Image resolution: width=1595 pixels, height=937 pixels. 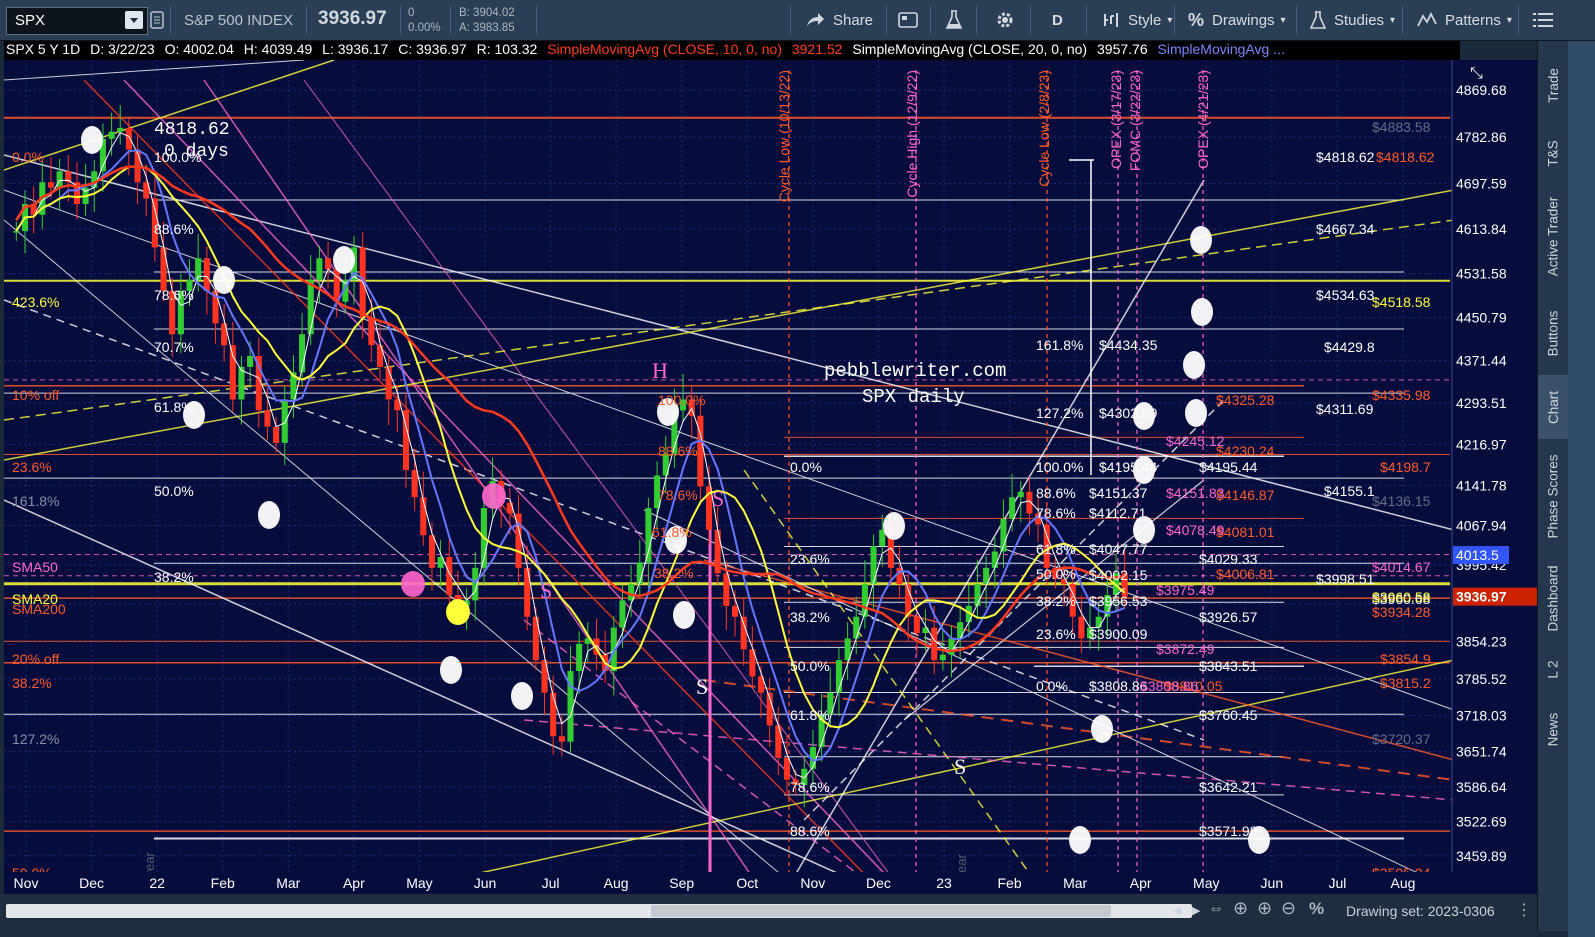 I want to click on sidebar-tab-label: T&S, so click(x=1553, y=153).